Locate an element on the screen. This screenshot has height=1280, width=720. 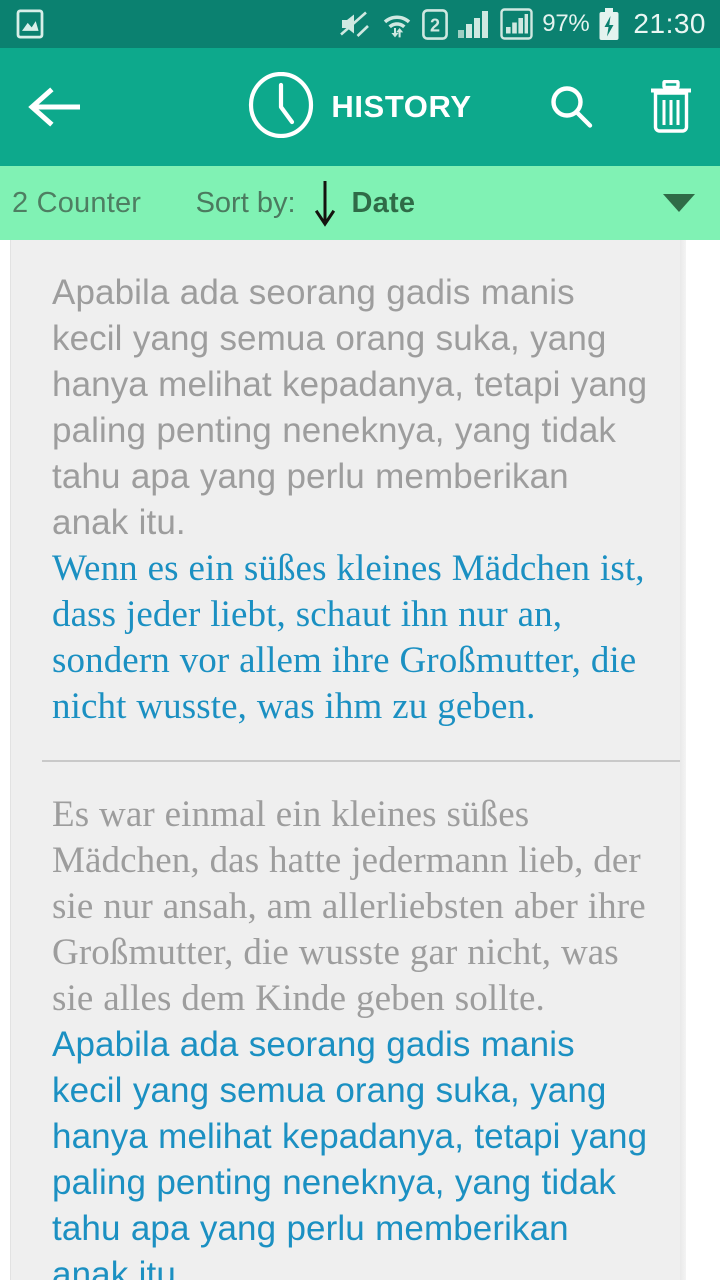
chevron-down-icon is located at coordinates (679, 203).